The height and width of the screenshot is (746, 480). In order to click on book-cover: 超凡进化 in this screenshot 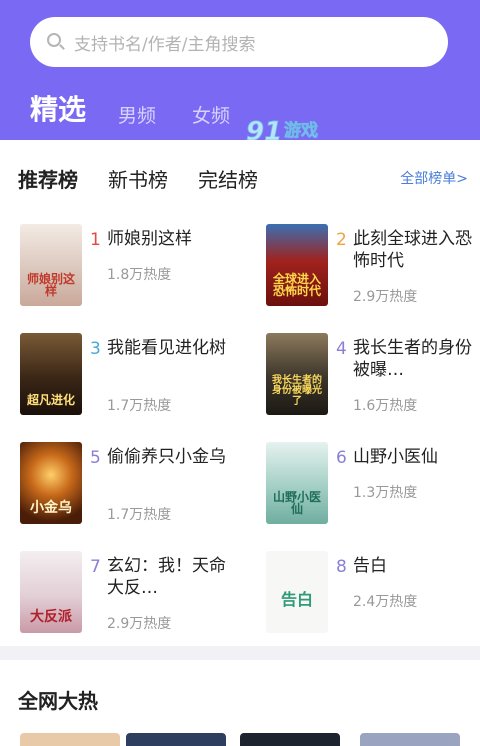, I will do `click(51, 374)`.